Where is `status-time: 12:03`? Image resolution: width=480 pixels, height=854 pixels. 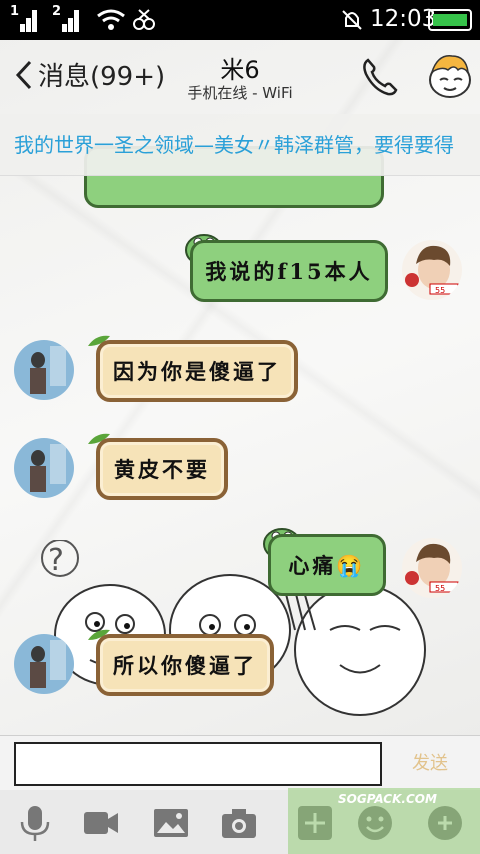
status-time: 12:03 is located at coordinates (403, 19).